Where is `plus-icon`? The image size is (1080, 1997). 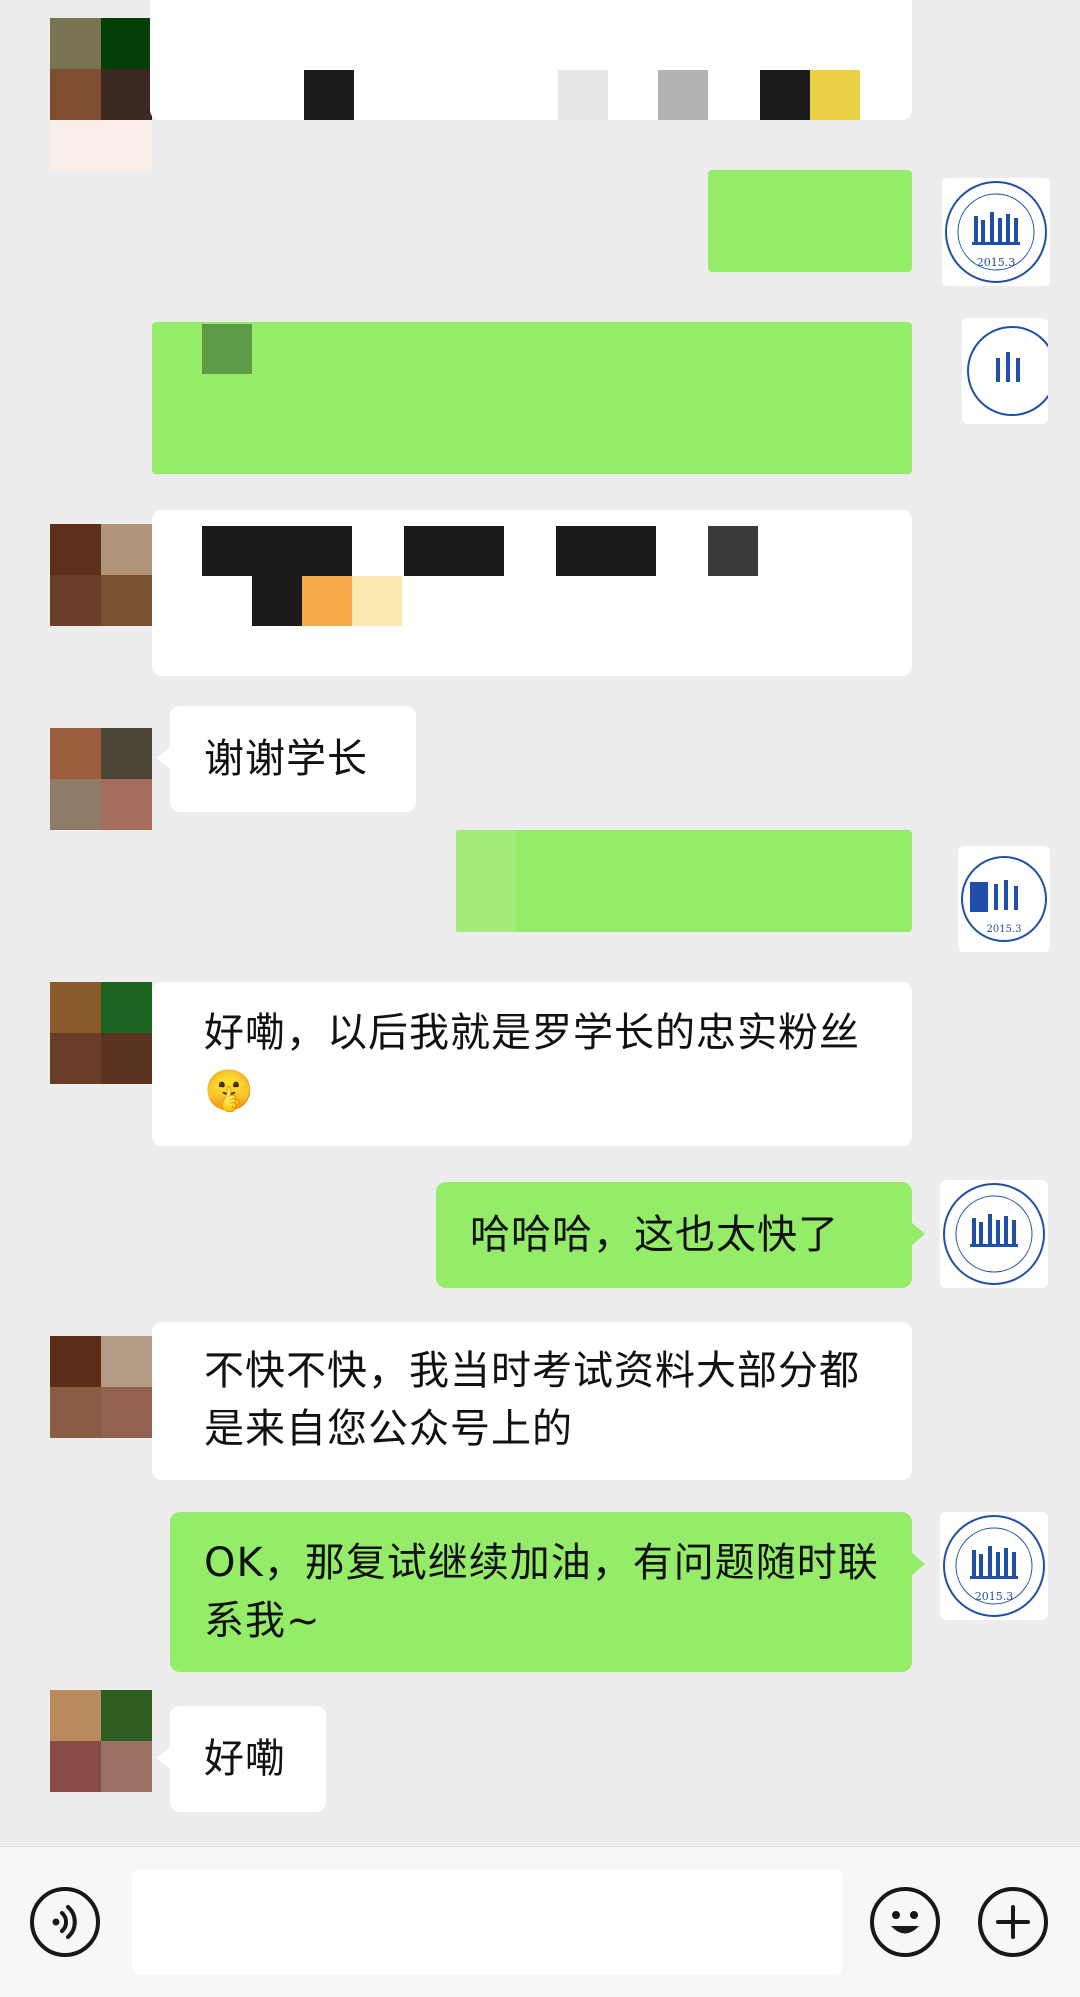 plus-icon is located at coordinates (1013, 1922).